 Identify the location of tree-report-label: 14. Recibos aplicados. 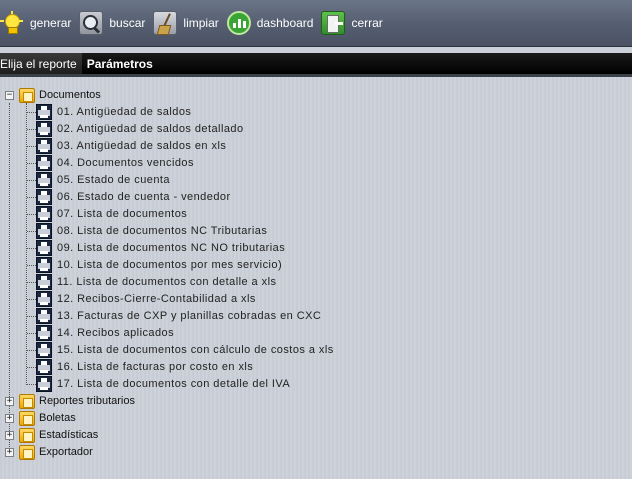
(116, 333).